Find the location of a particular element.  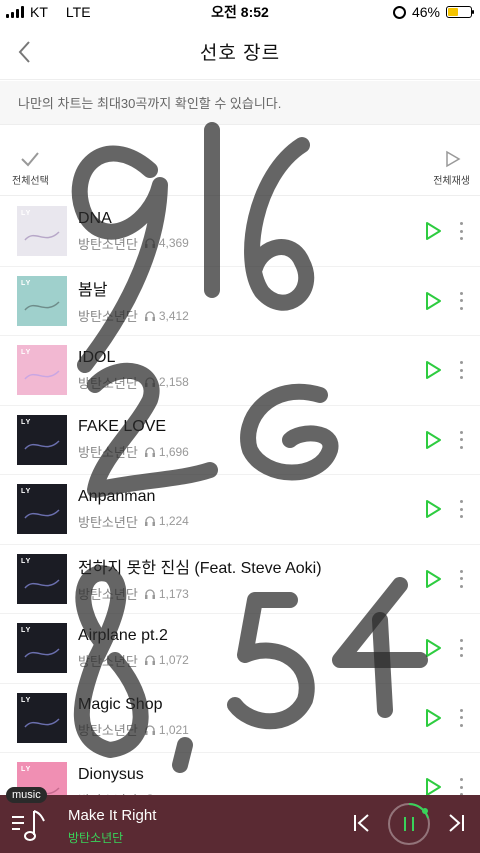

play-count-value: 1,072 is located at coordinates (173, 660).